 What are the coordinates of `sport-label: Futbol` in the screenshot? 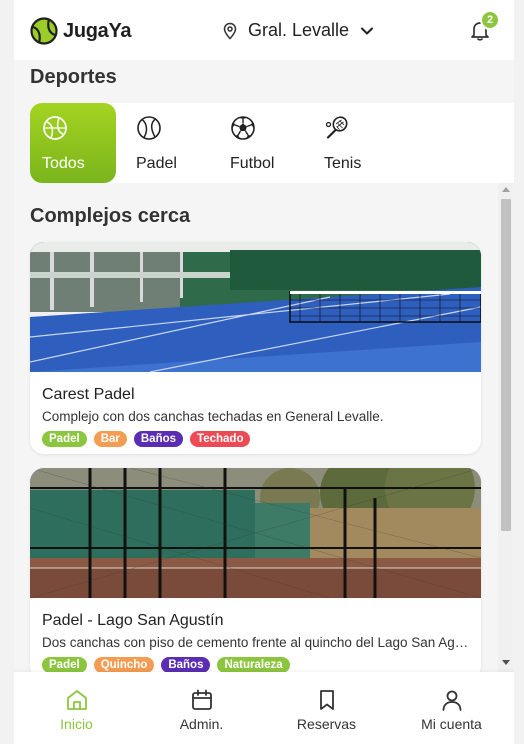 It's located at (252, 163).